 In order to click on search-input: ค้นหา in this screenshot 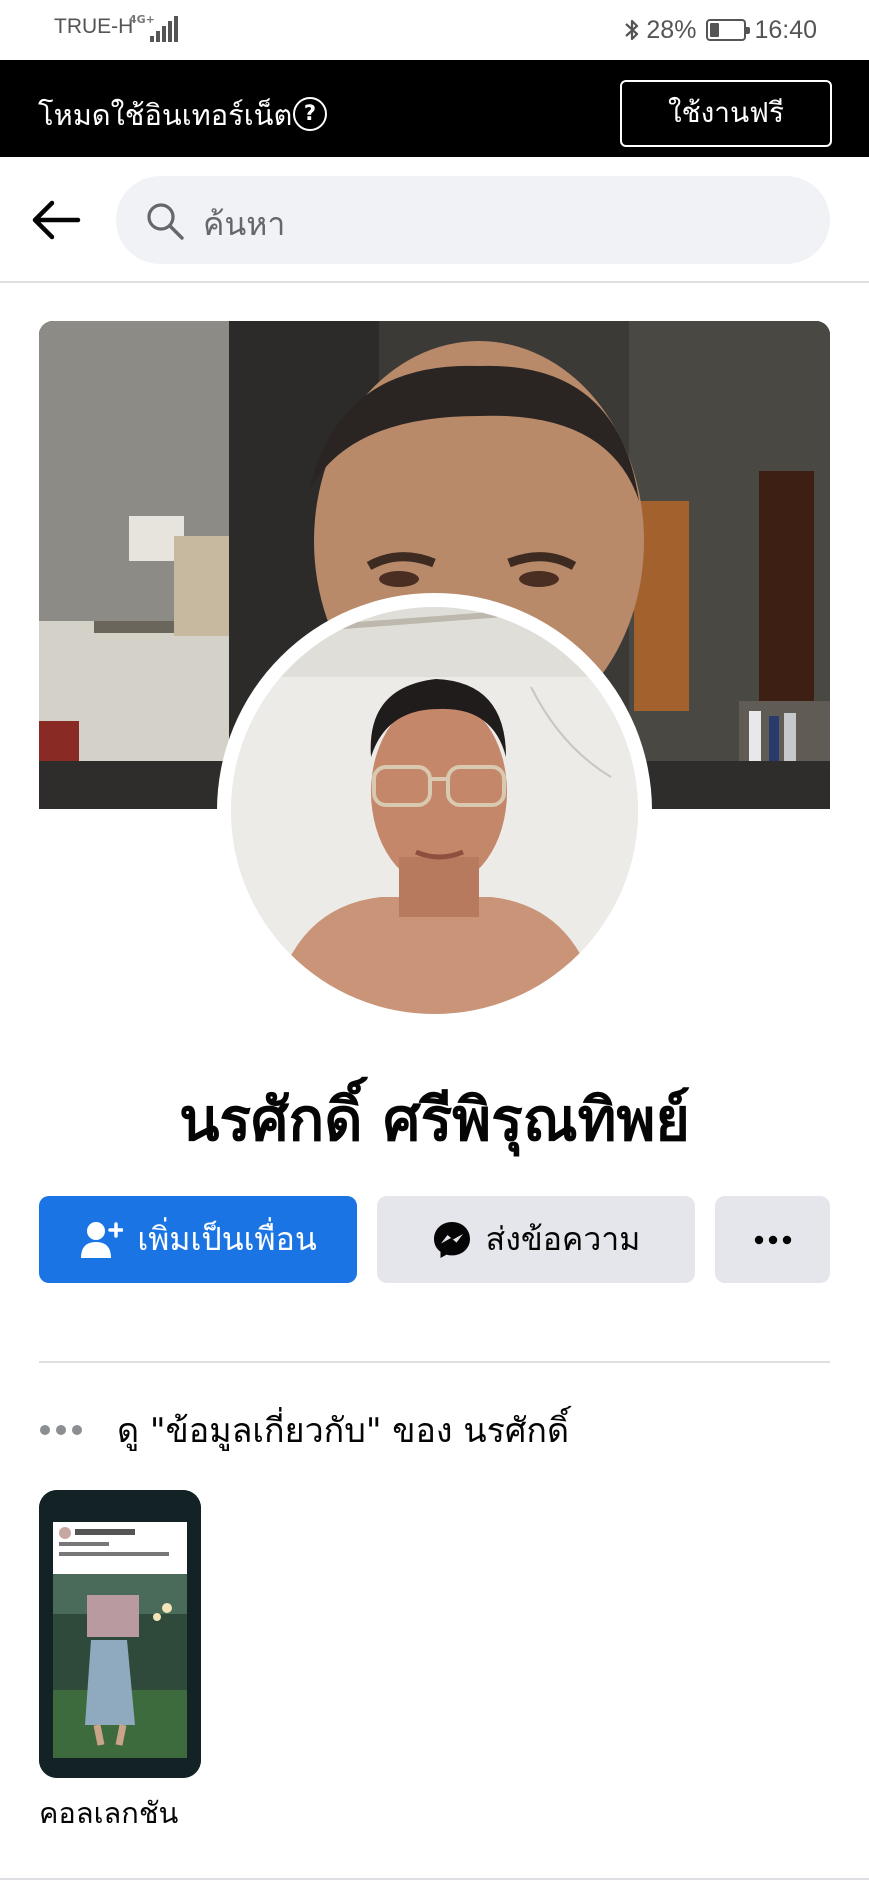, I will do `click(473, 220)`.